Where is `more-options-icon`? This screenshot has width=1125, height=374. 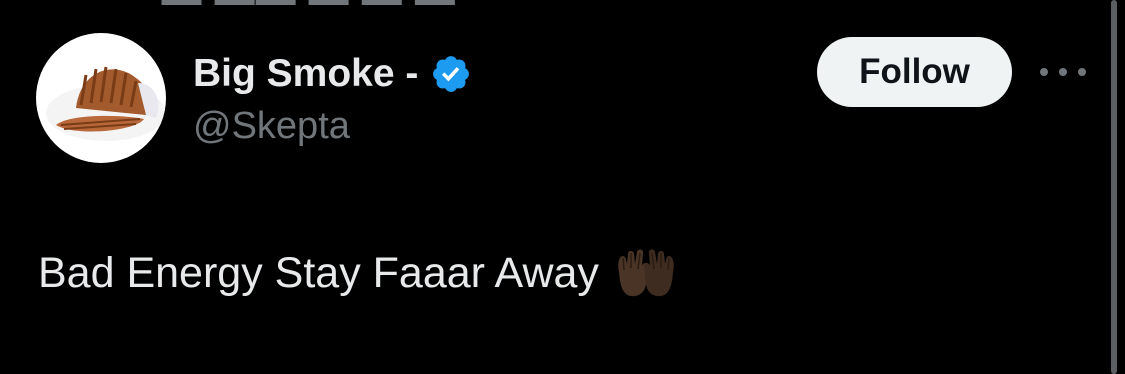 more-options-icon is located at coordinates (1063, 72).